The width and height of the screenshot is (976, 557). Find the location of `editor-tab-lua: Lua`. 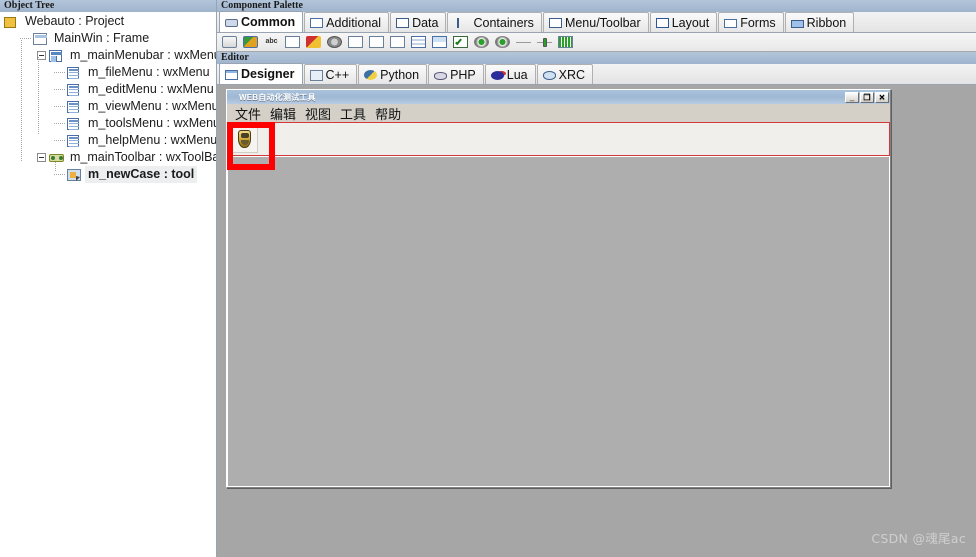

editor-tab-lua: Lua is located at coordinates (510, 74).